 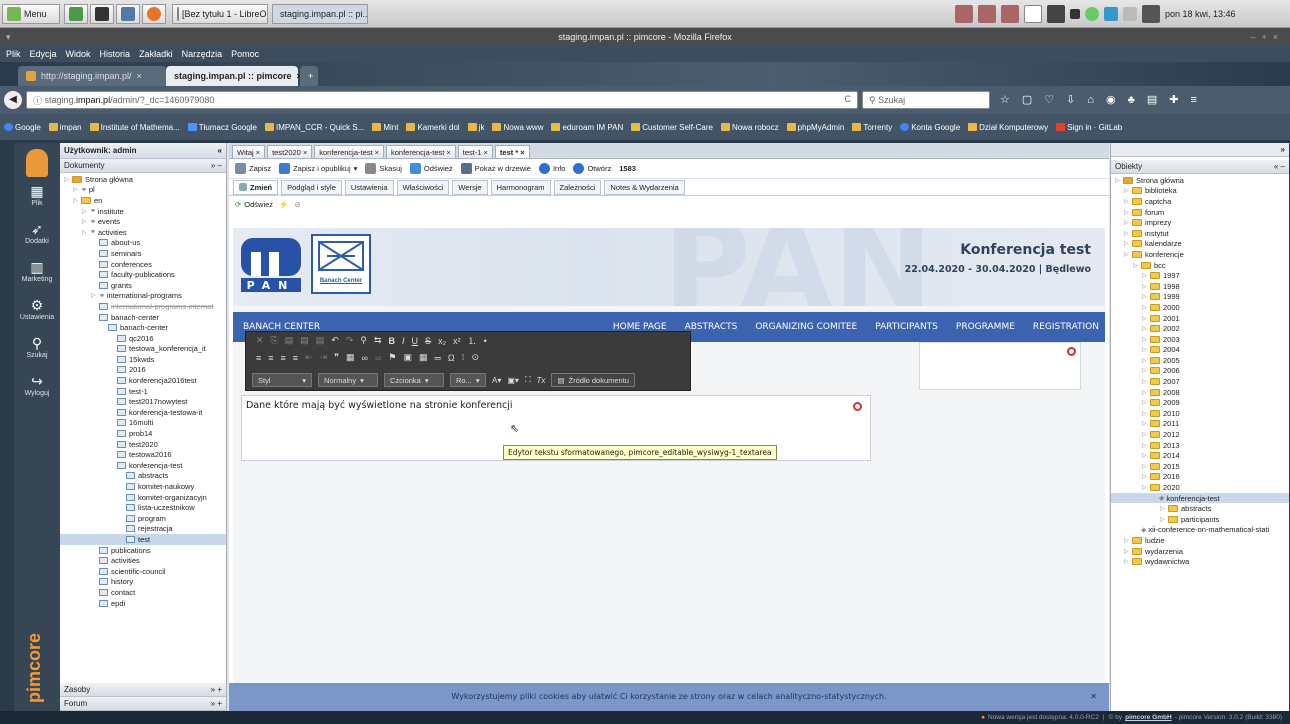 What do you see at coordinates (644, 187) in the screenshot?
I see `subtab-notes: Notes & Wydarzenia` at bounding box center [644, 187].